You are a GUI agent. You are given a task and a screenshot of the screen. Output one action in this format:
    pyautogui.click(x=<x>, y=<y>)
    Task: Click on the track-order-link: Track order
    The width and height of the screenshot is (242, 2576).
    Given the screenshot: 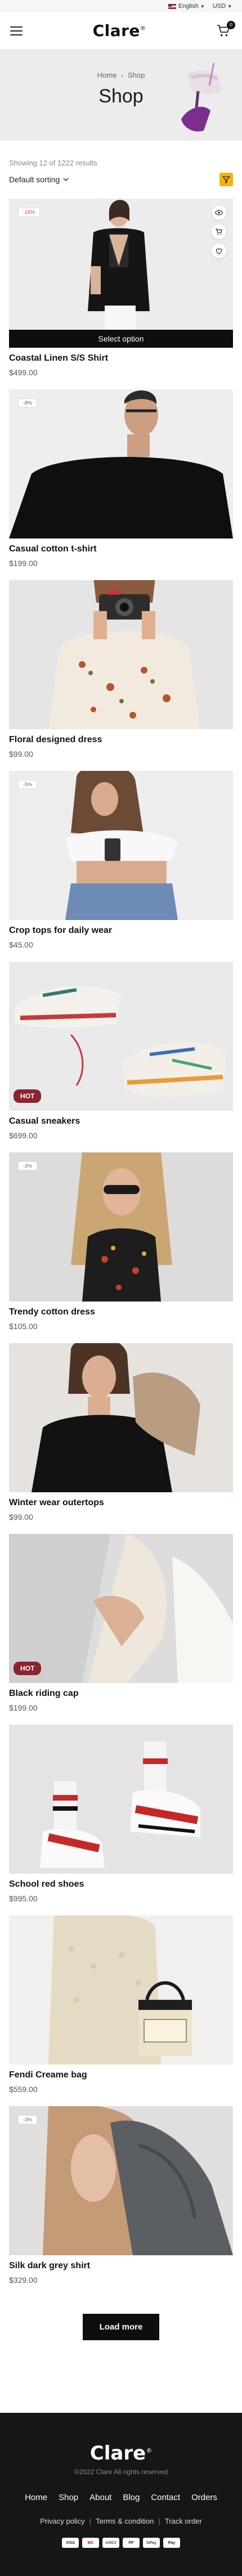 What is the action you would take?
    pyautogui.click(x=183, y=2521)
    